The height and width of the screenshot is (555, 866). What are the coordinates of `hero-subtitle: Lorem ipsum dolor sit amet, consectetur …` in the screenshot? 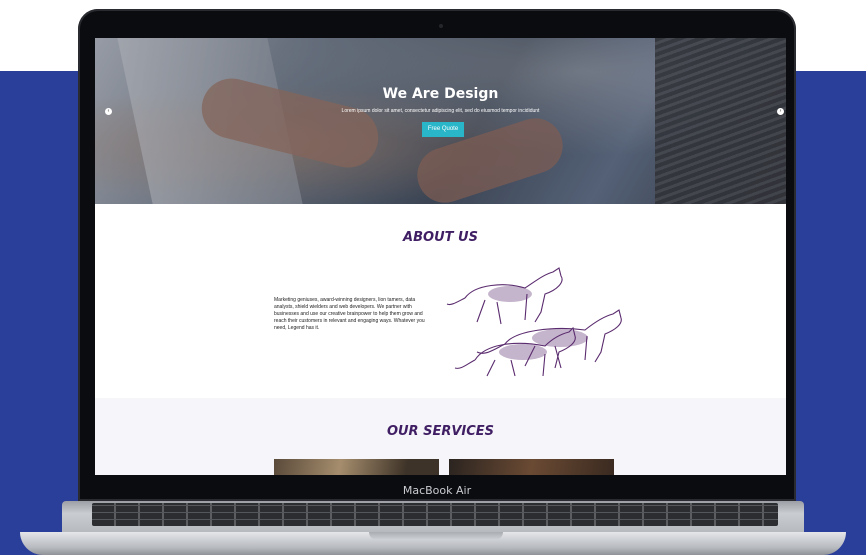 It's located at (440, 111).